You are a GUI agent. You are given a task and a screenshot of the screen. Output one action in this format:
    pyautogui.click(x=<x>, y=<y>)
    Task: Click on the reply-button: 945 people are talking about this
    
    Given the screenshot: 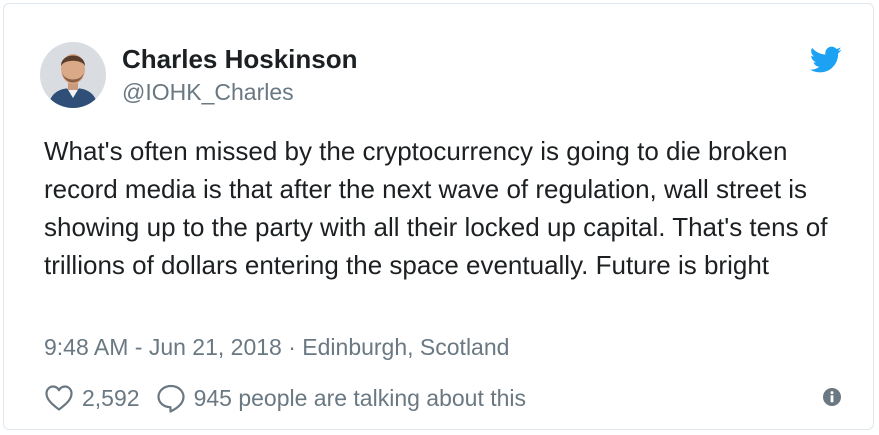 What is the action you would take?
    pyautogui.click(x=341, y=398)
    